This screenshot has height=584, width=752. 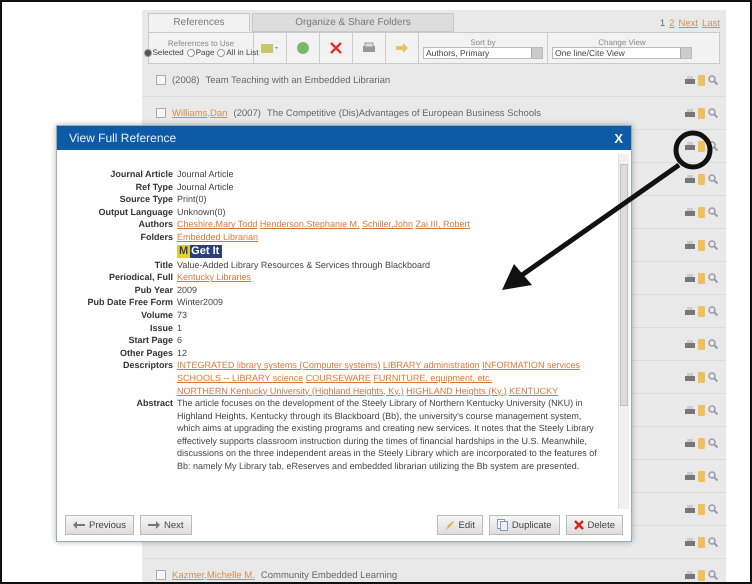 I want to click on field-label: Volume, so click(x=157, y=315).